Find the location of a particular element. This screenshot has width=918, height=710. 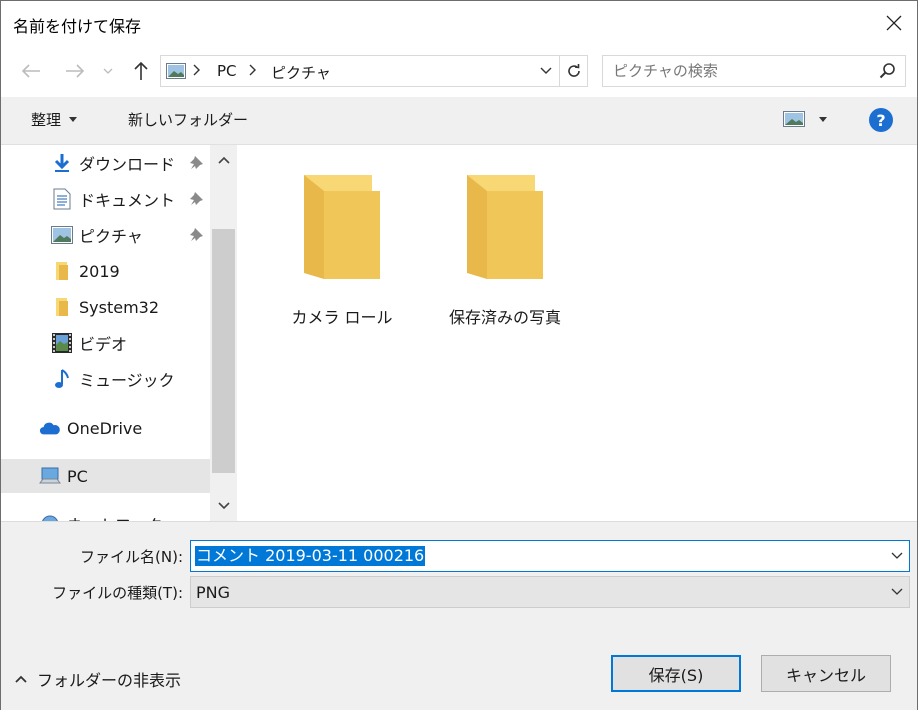

organize-label: 整理 is located at coordinates (46, 120).